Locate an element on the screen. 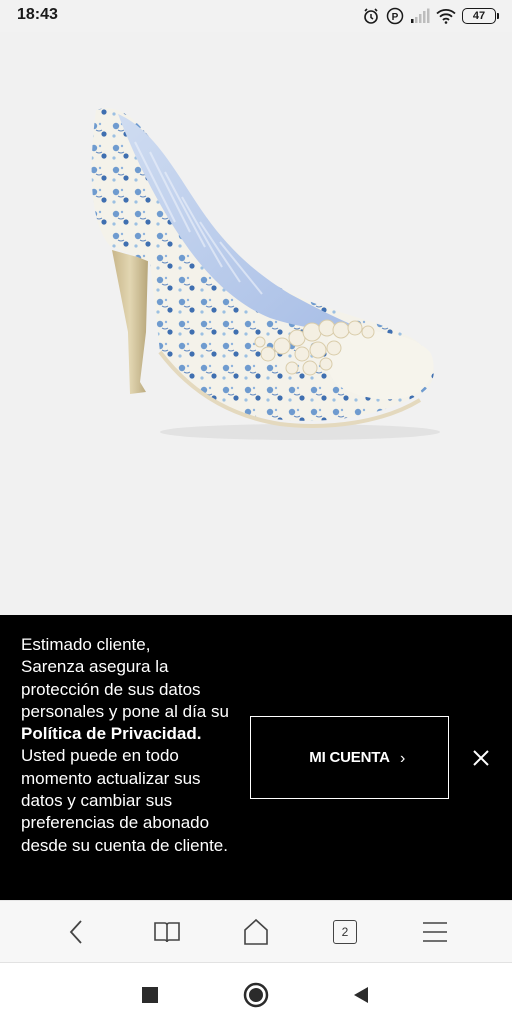 Image resolution: width=512 pixels, height=1024 pixels. menu-button is located at coordinates (435, 932).